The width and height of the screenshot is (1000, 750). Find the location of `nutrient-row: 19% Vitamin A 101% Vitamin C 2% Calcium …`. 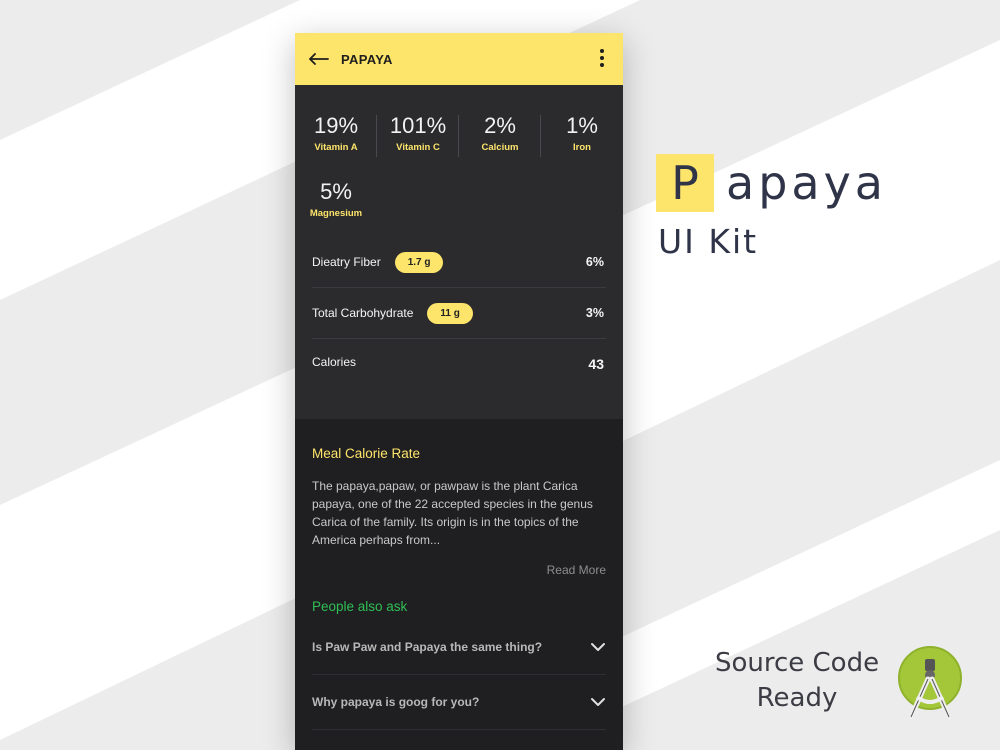

nutrient-row: 19% Vitamin A 101% Vitamin C 2% Calcium … is located at coordinates (459, 121).